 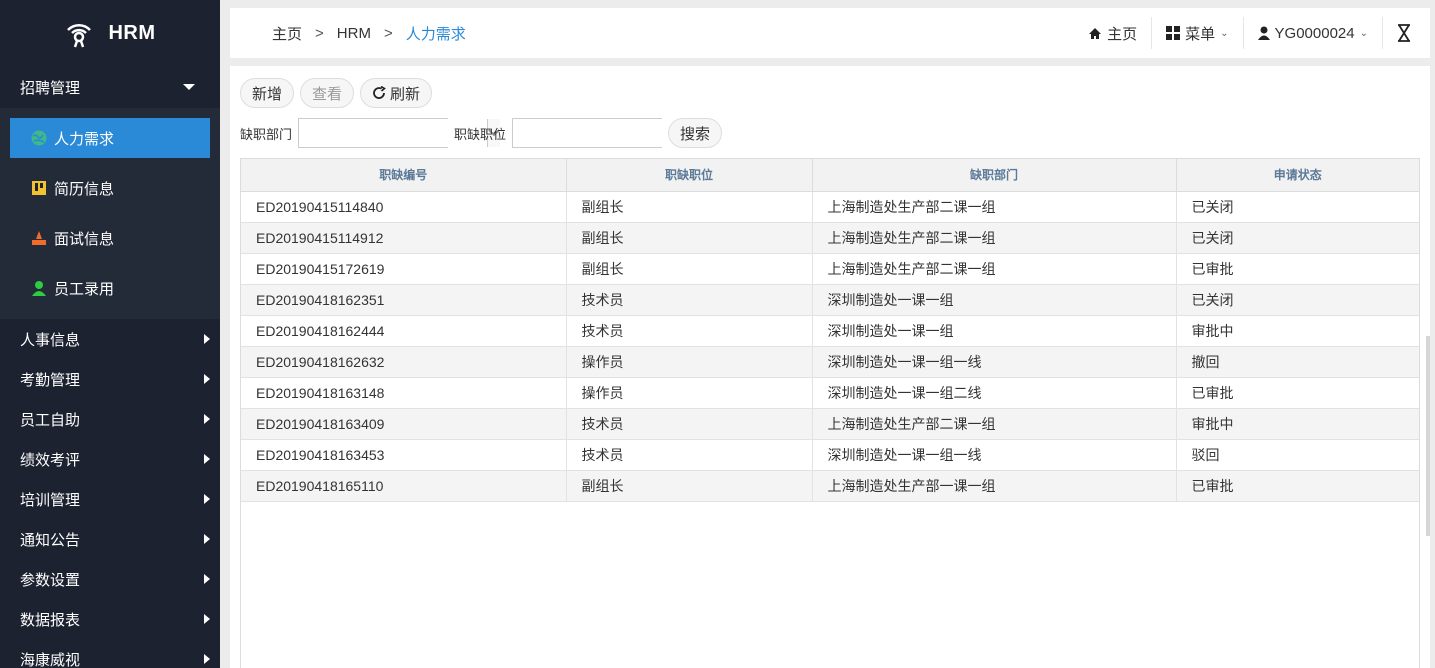 What do you see at coordinates (830, 455) in the screenshot?
I see `table-row: ED20190418163453 技术员 深圳制造处一课一组一线 驳回` at bounding box center [830, 455].